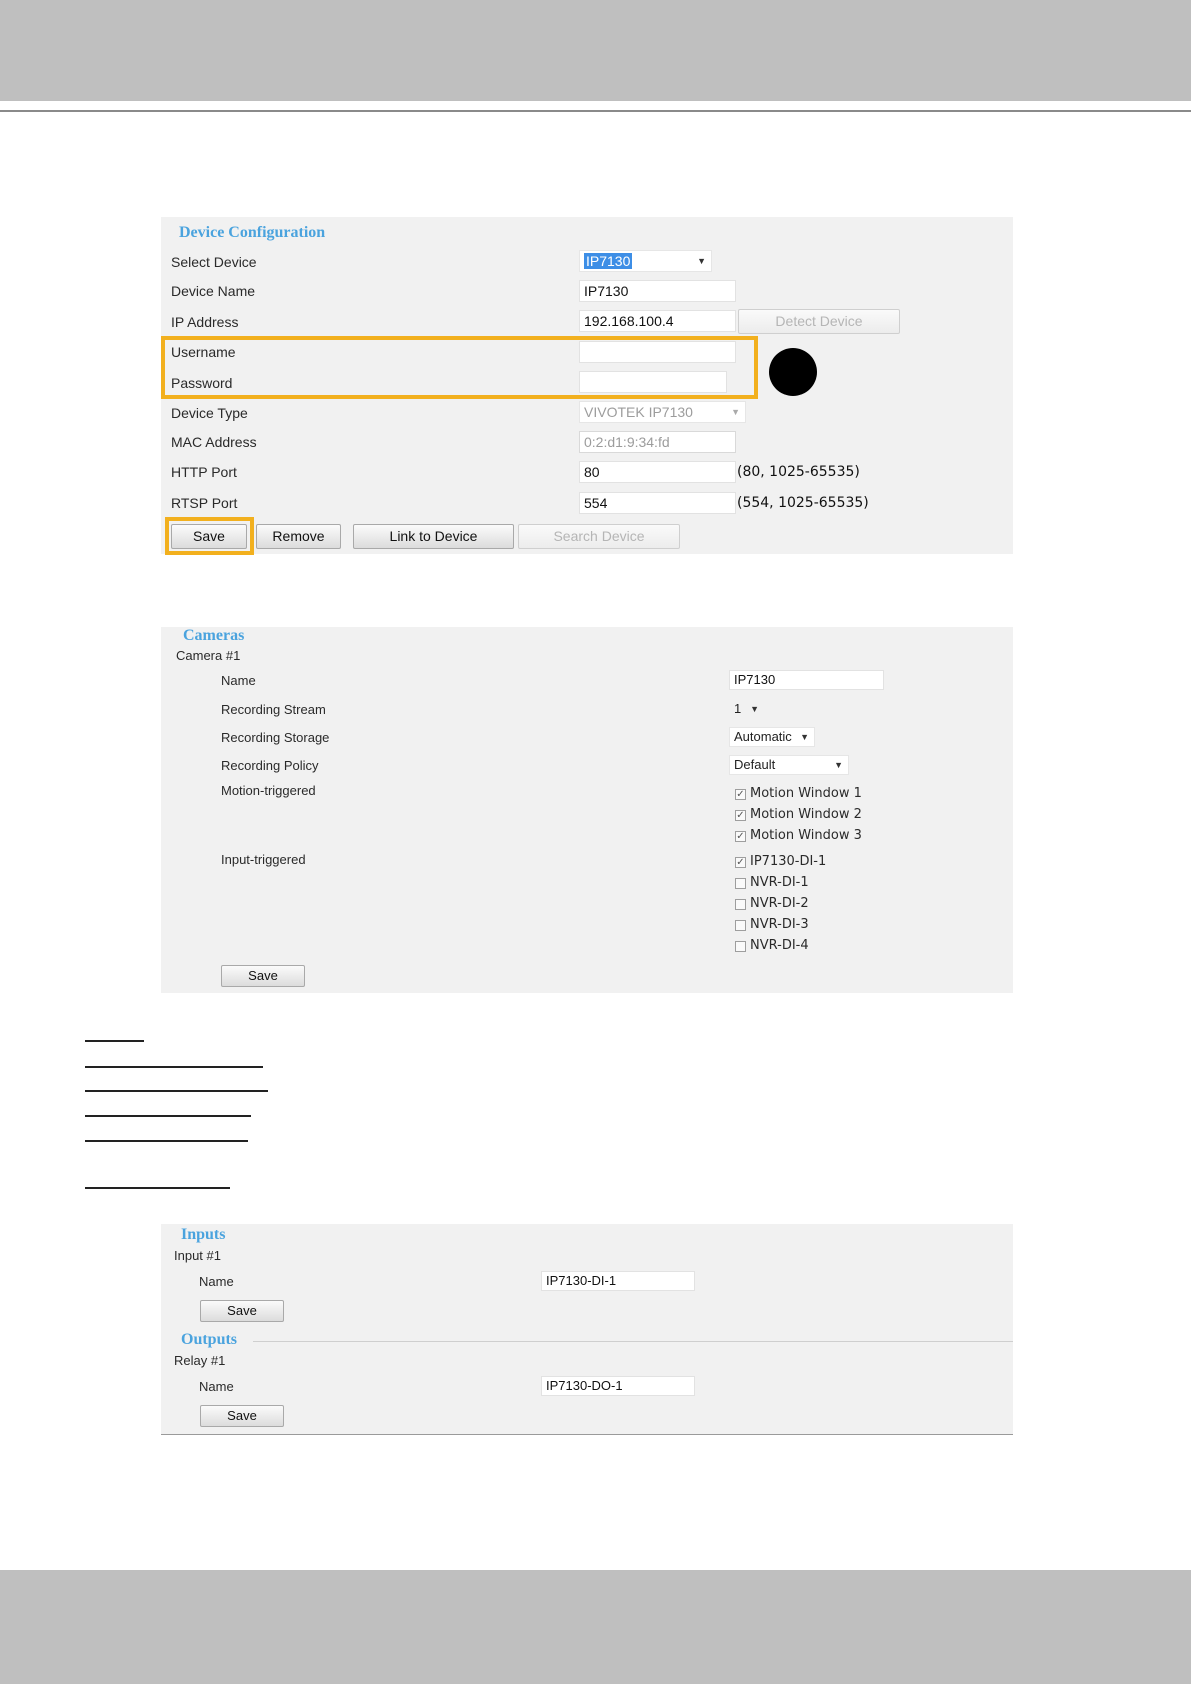 The height and width of the screenshot is (1684, 1191). What do you see at coordinates (638, 412) in the screenshot?
I see `device-type-value: VIVOTEK IP7130` at bounding box center [638, 412].